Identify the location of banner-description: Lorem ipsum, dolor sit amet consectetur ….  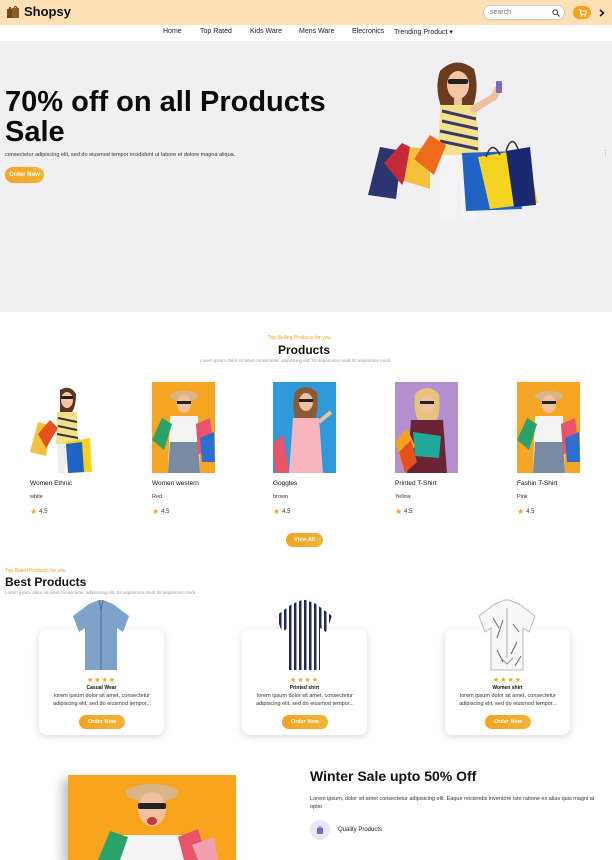
(452, 803).